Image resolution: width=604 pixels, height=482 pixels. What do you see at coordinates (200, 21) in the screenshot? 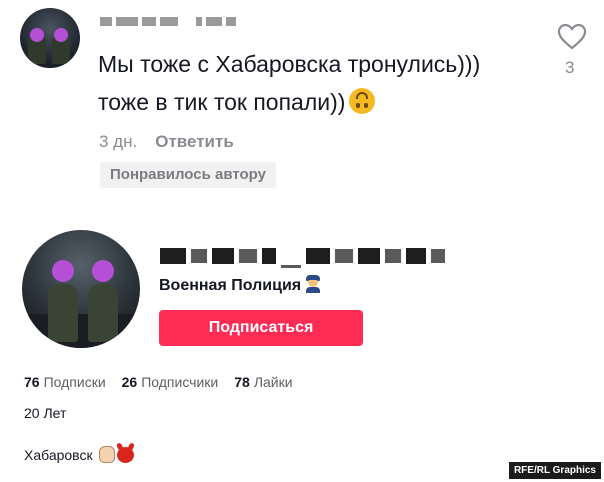
I see `commenter-username-blurred` at bounding box center [200, 21].